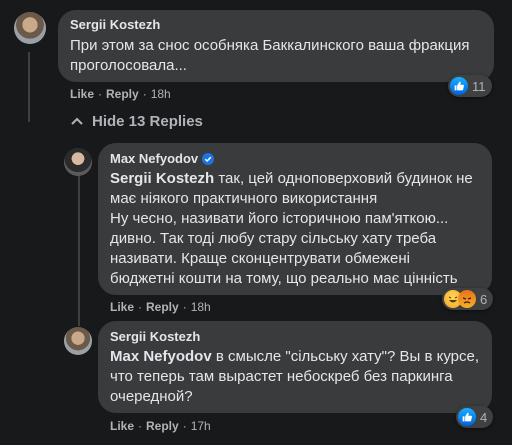 The width and height of the screenshot is (512, 445). I want to click on reply-author: Max Nefyodov, so click(162, 158).